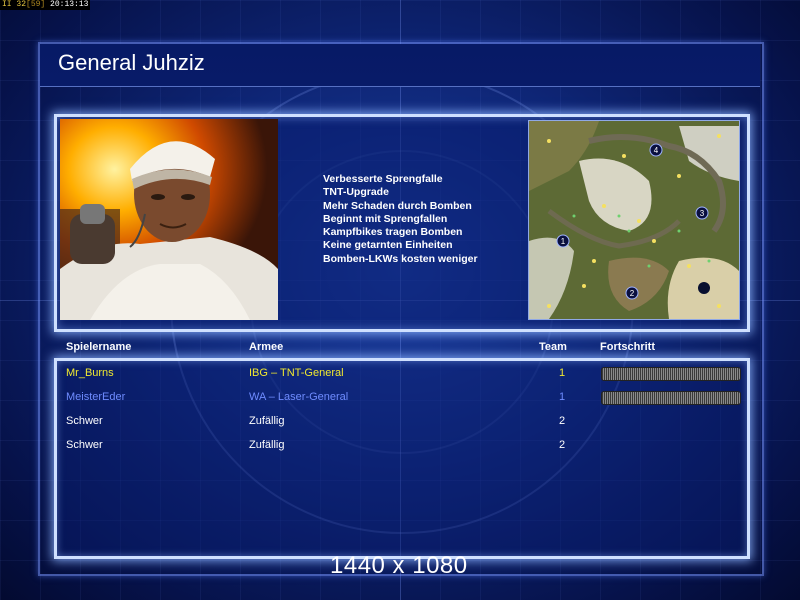 The width and height of the screenshot is (800, 600). What do you see at coordinates (388, 245) in the screenshot?
I see `feature-item: Keine getarnten Einheiten` at bounding box center [388, 245].